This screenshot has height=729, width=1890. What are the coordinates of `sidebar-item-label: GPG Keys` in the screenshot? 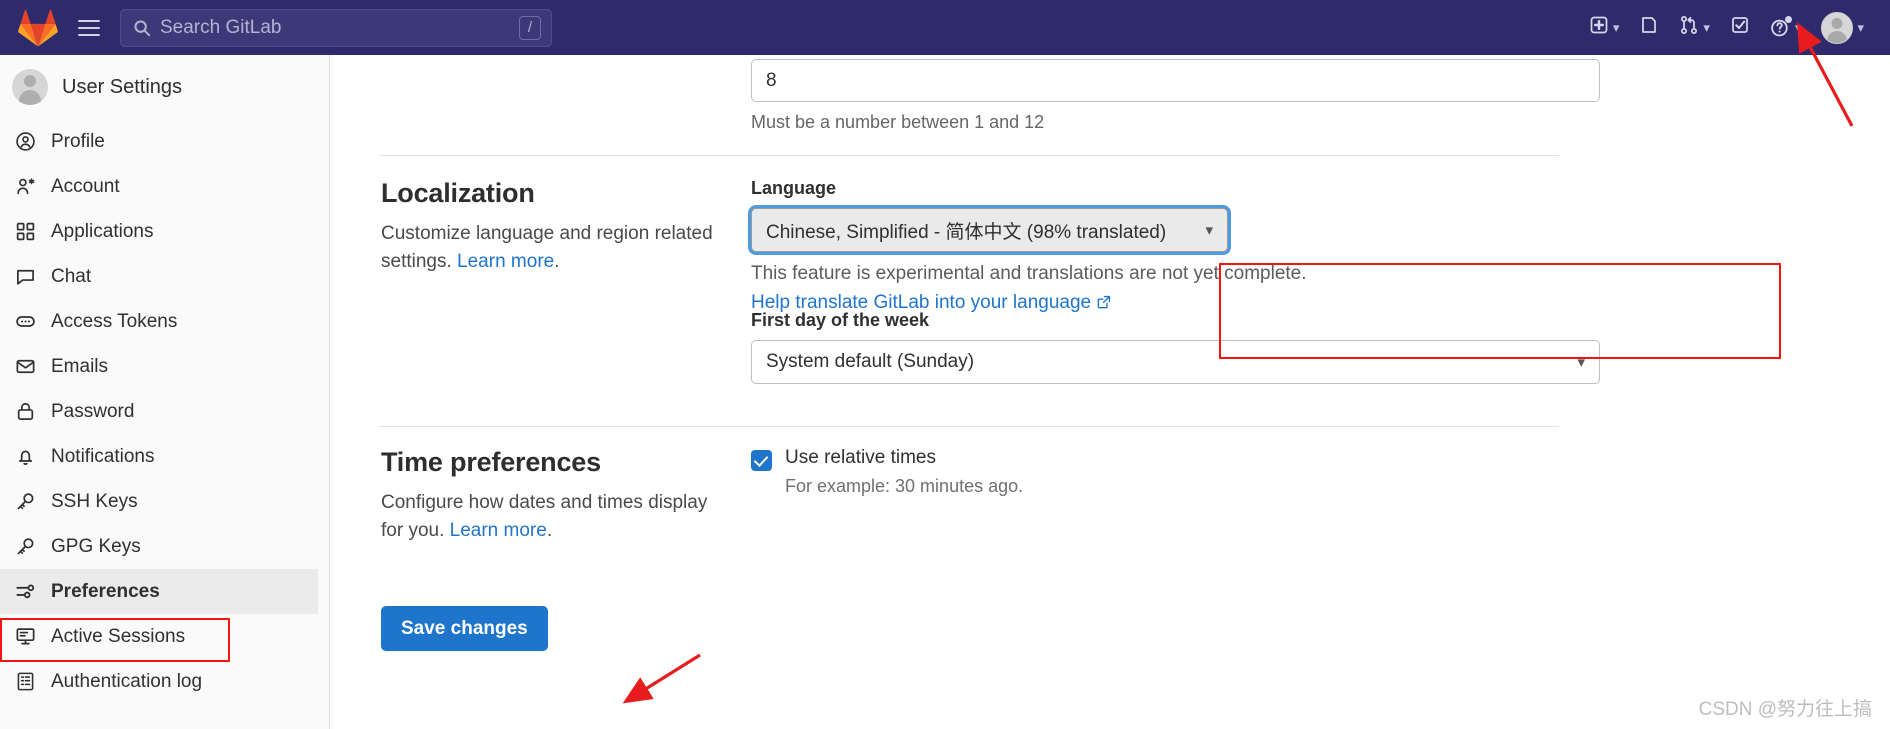 It's located at (96, 546).